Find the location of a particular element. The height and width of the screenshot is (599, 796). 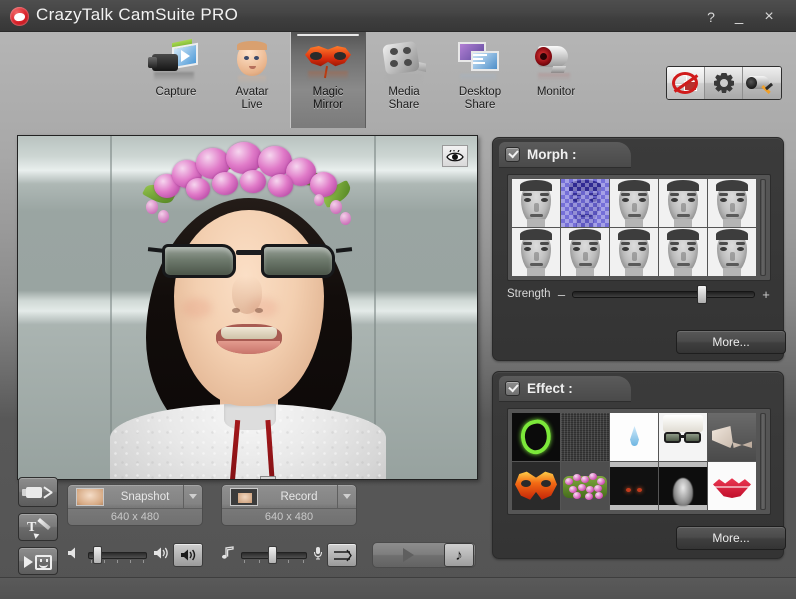

effect-sunglasses is located at coordinates (683, 437).